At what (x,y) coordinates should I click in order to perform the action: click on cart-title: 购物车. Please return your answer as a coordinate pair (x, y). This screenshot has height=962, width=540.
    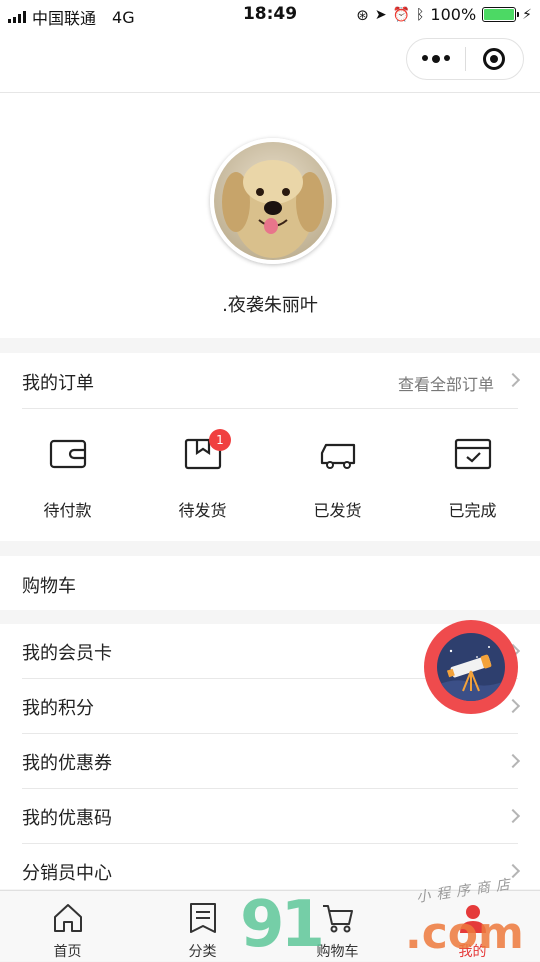
    Looking at the image, I should click on (49, 586).